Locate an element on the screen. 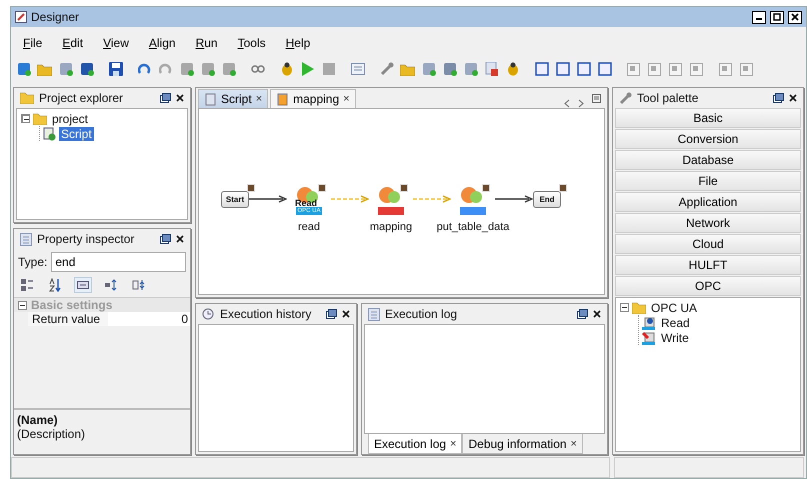 Image resolution: width=807 pixels, height=479 pixels. category-button: Application is located at coordinates (708, 202).